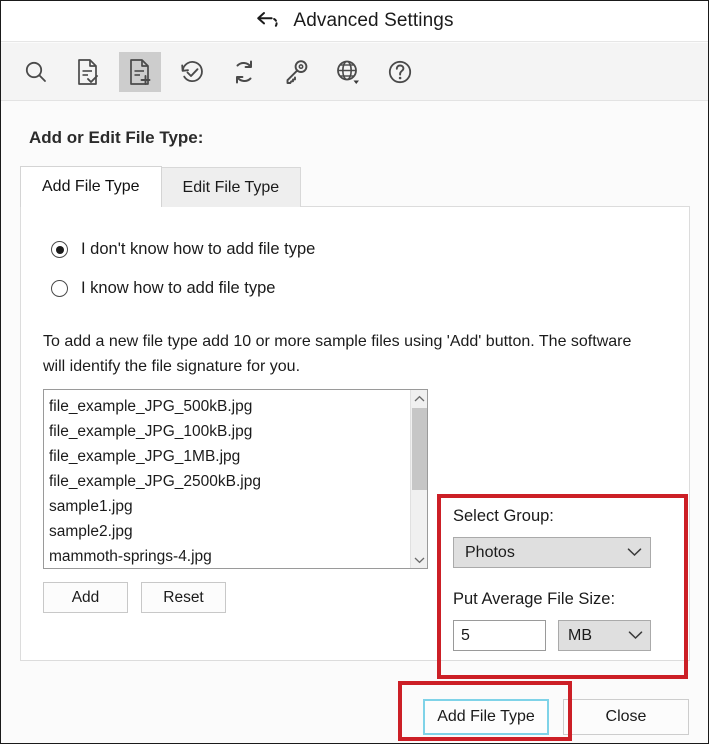 Image resolution: width=709 pixels, height=744 pixels. What do you see at coordinates (134, 597) in the screenshot?
I see `list-action-buttons: Add Reset` at bounding box center [134, 597].